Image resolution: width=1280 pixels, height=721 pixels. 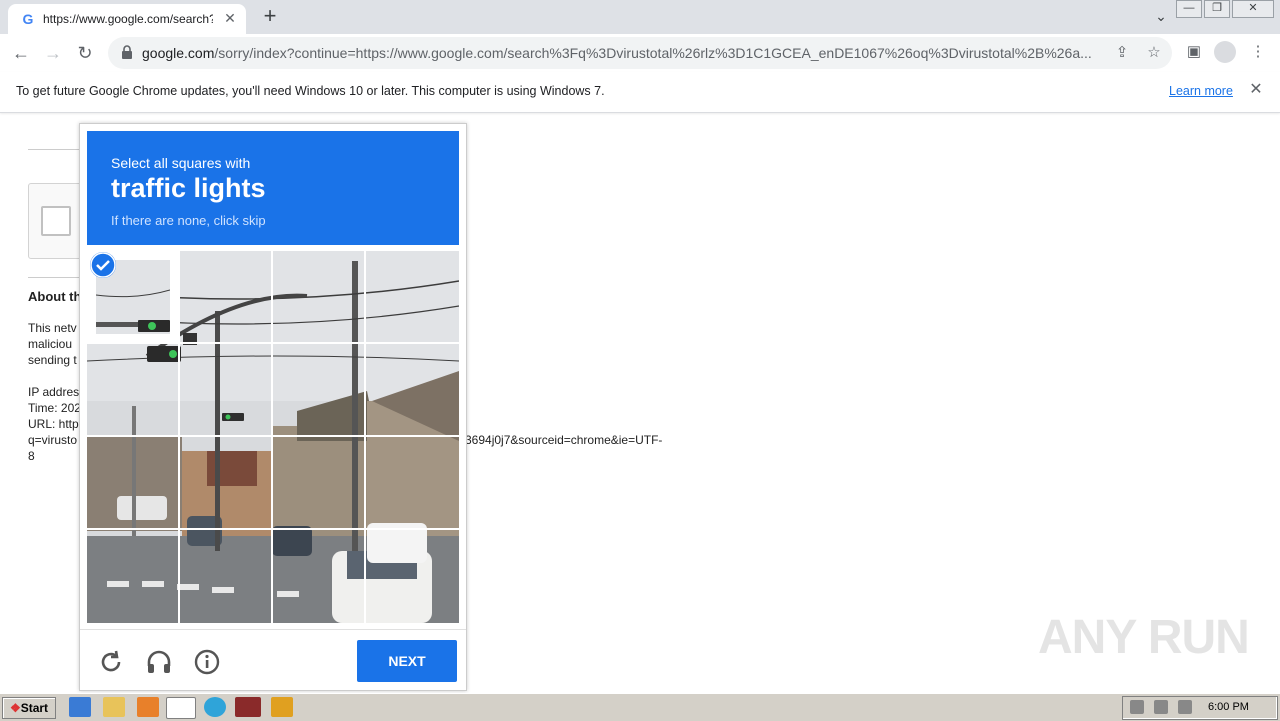 What do you see at coordinates (31, 456) in the screenshot?
I see `para-line: 8` at bounding box center [31, 456].